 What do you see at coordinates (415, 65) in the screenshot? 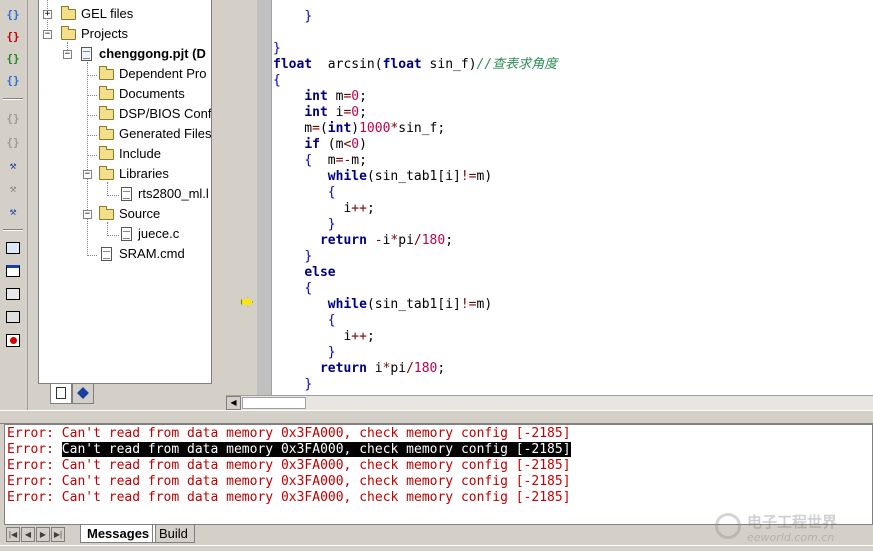
I see `code-line: float arcsin(float sin_f)//查表求角度` at bounding box center [415, 65].